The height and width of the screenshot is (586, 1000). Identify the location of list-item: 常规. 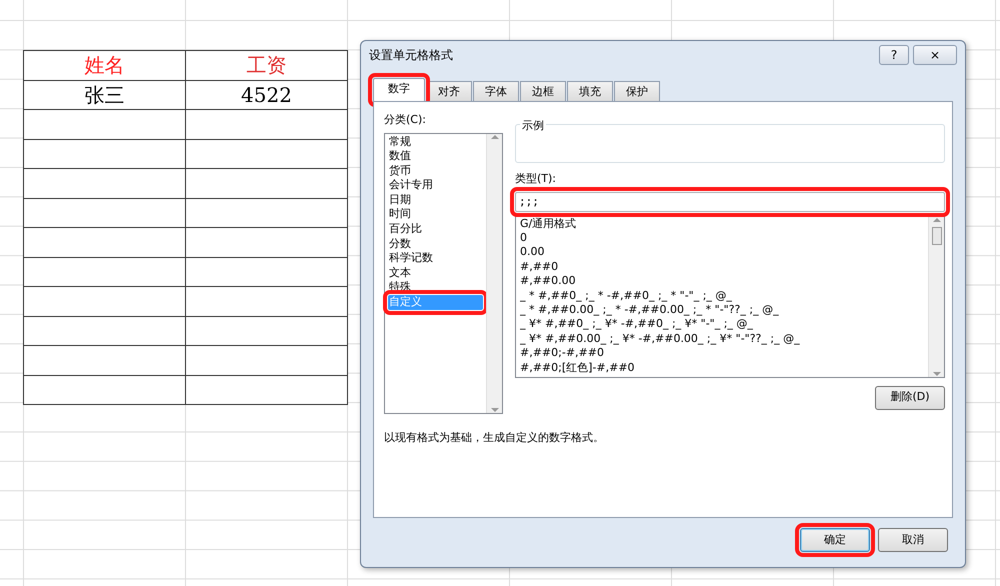
(435, 142).